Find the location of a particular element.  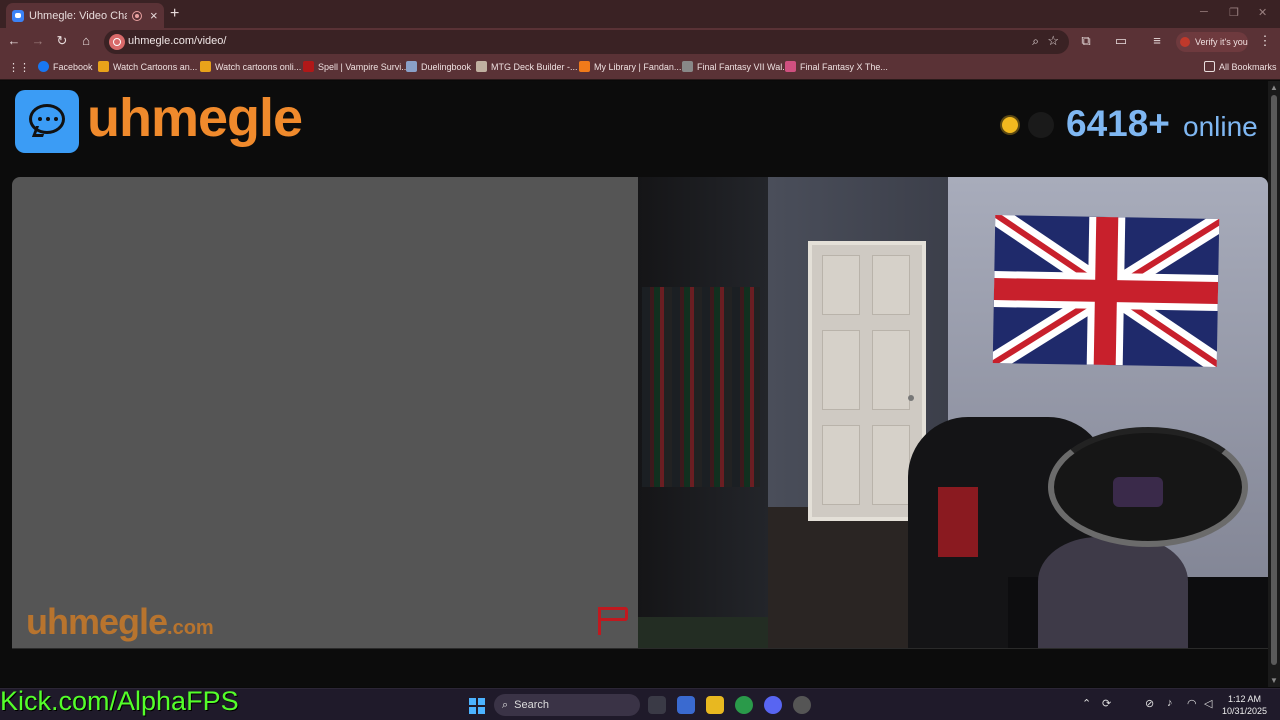

online-label: online is located at coordinates (1220, 126).